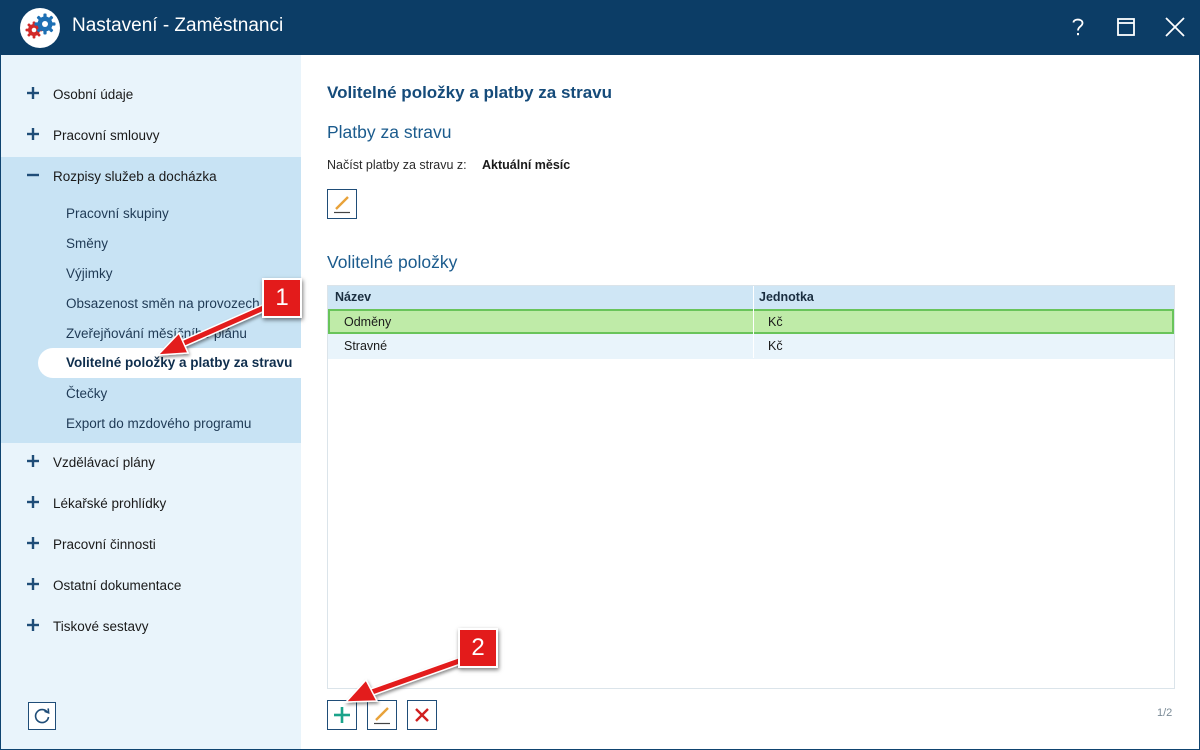  I want to click on optional-section-title: Volitelné položky, so click(392, 262).